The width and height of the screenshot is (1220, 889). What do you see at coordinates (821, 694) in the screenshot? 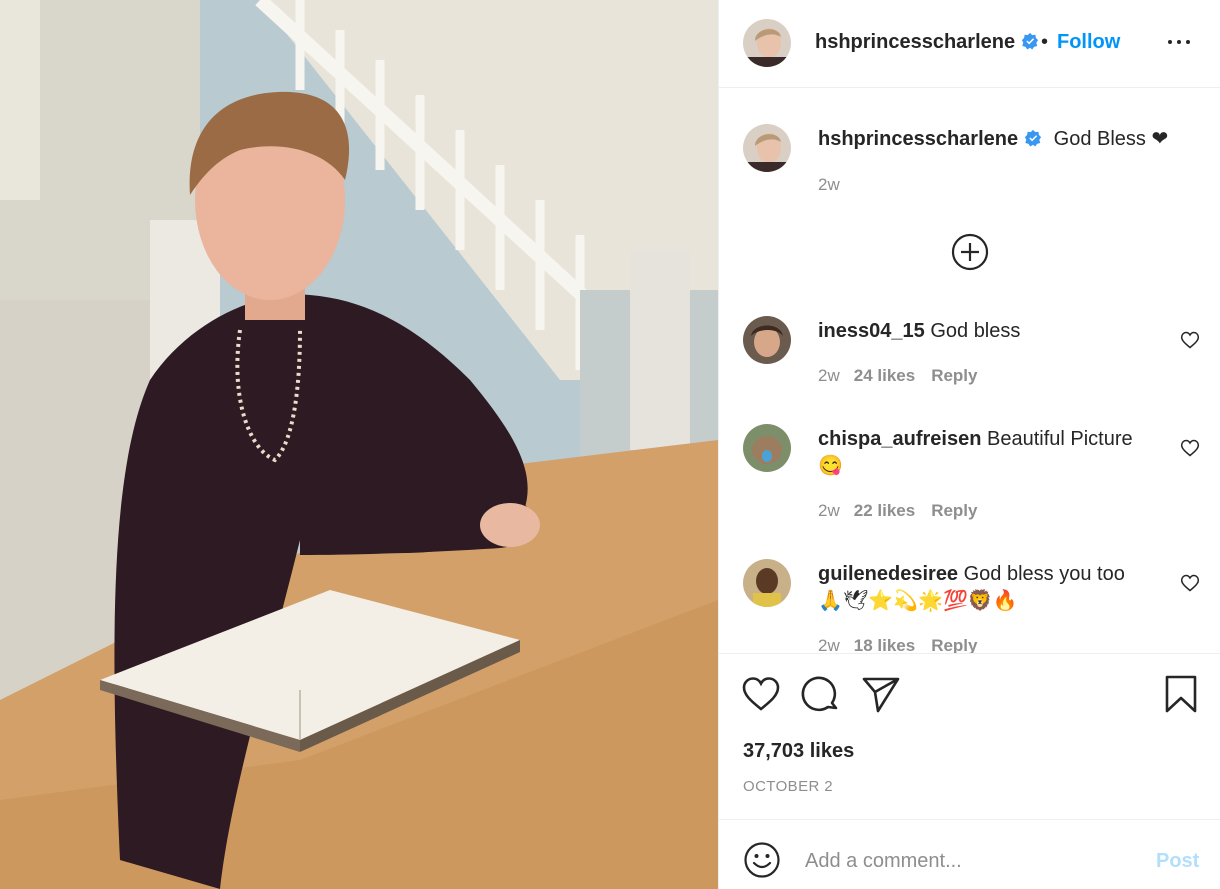
I see `comment-bubble-icon` at bounding box center [821, 694].